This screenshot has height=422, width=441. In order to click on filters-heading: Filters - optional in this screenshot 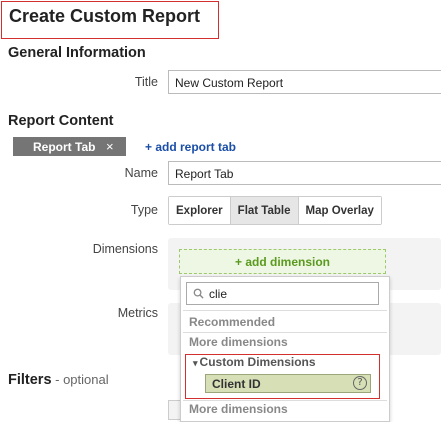, I will do `click(58, 380)`.